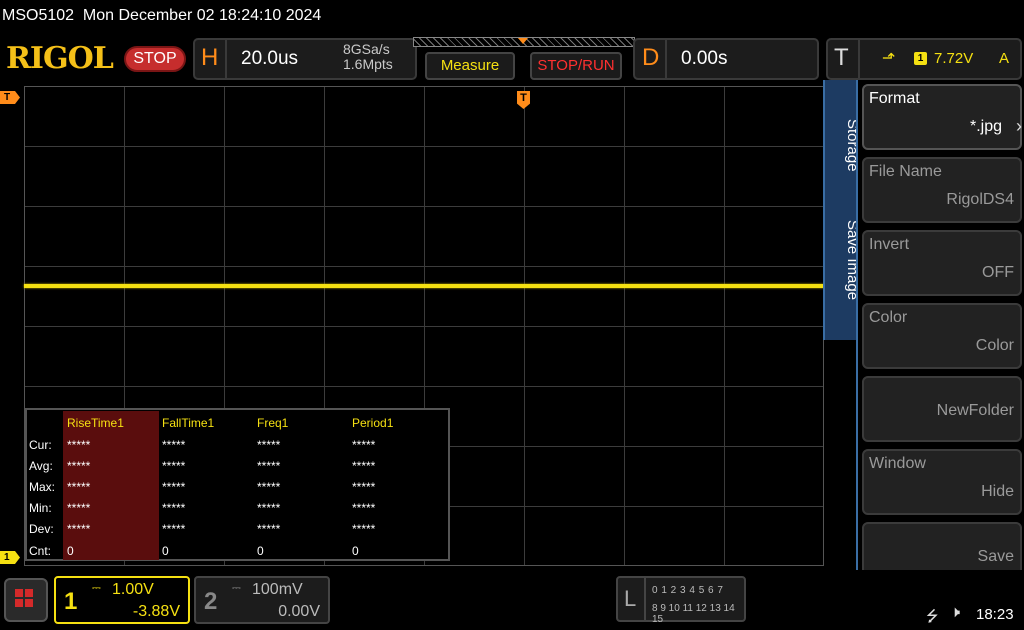  I want to click on trigger-letter: T, so click(841, 57).